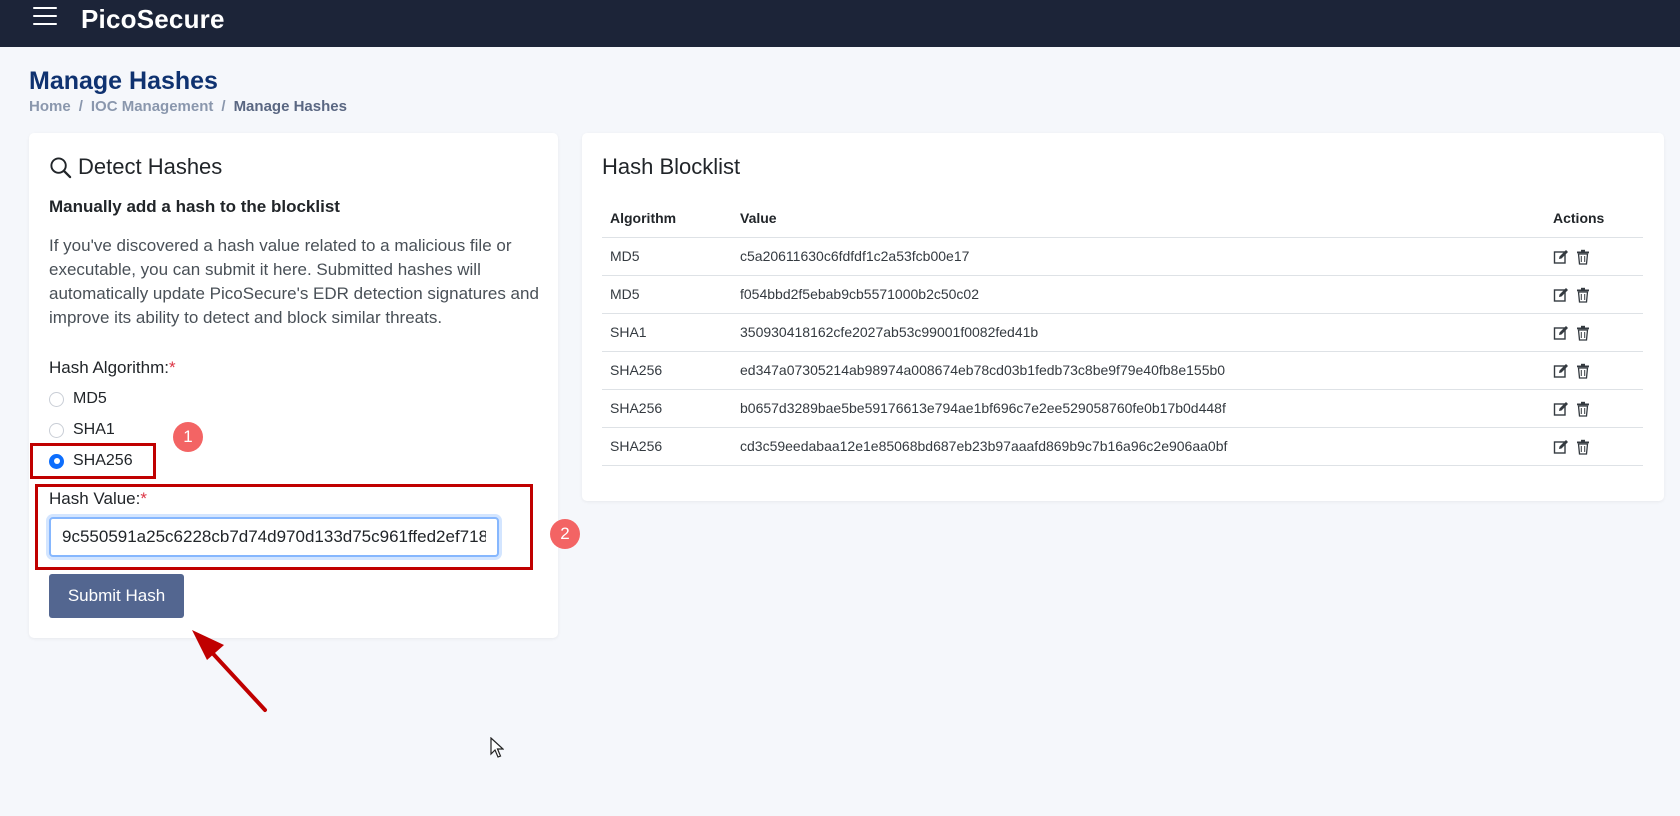 The image size is (1680, 816). I want to click on cell-hash-value: 350930418162cfe2027ab53c99001f0082fed41b, so click(1138, 332).